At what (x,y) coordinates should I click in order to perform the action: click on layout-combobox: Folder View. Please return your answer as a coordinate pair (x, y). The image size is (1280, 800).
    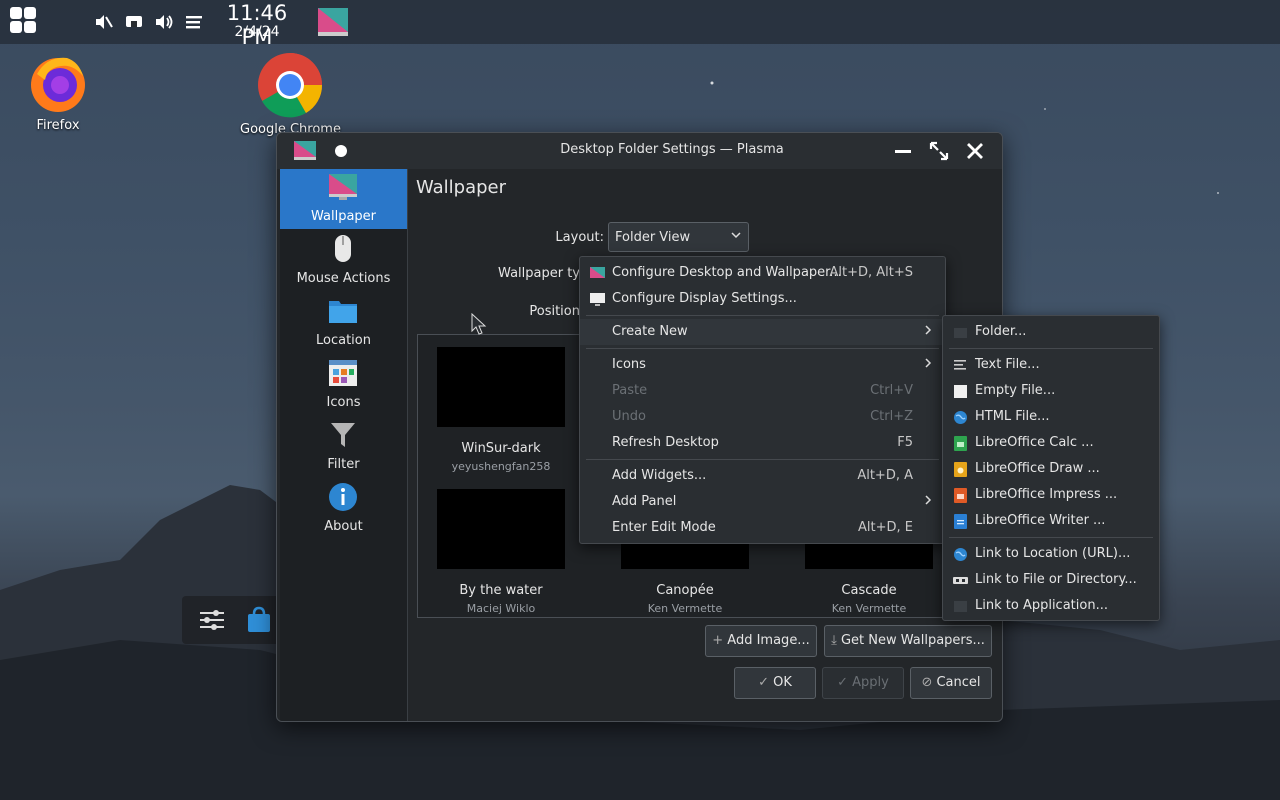
    Looking at the image, I should click on (678, 237).